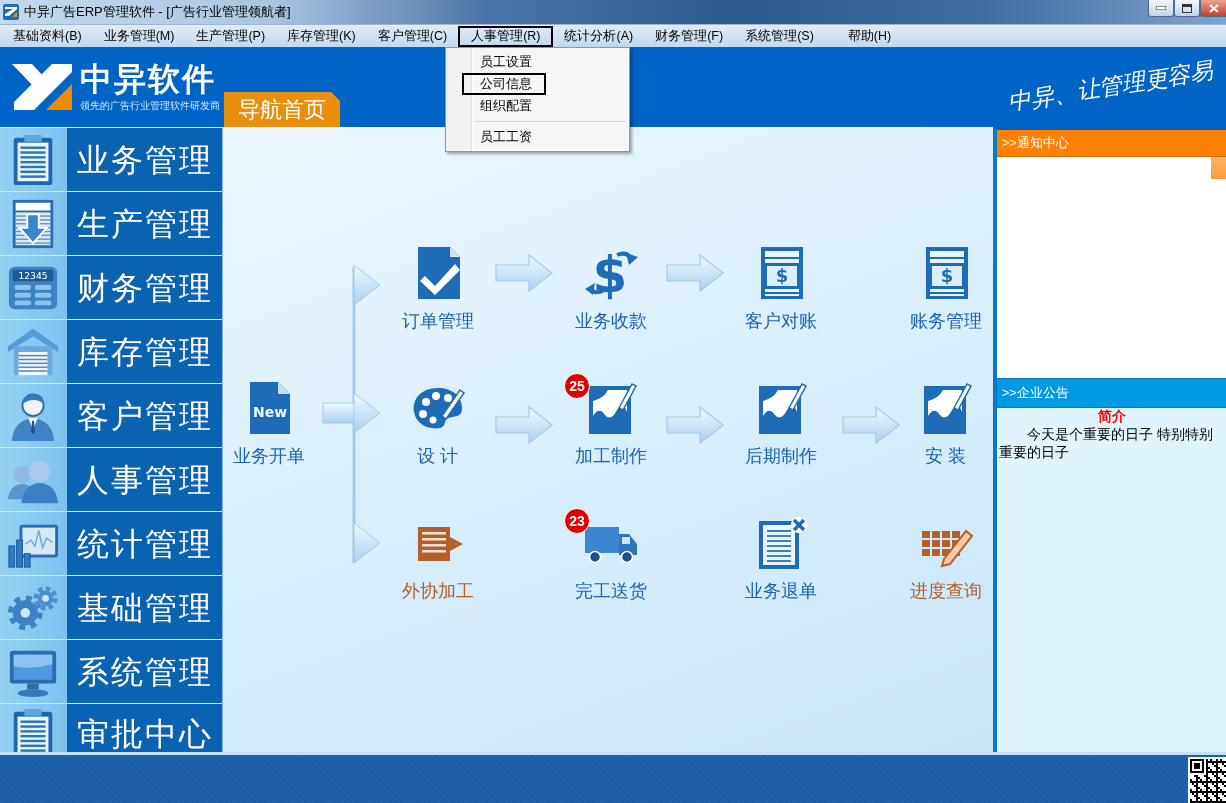 The image size is (1226, 803). I want to click on menu-item: 业务管理(M), so click(139, 36).